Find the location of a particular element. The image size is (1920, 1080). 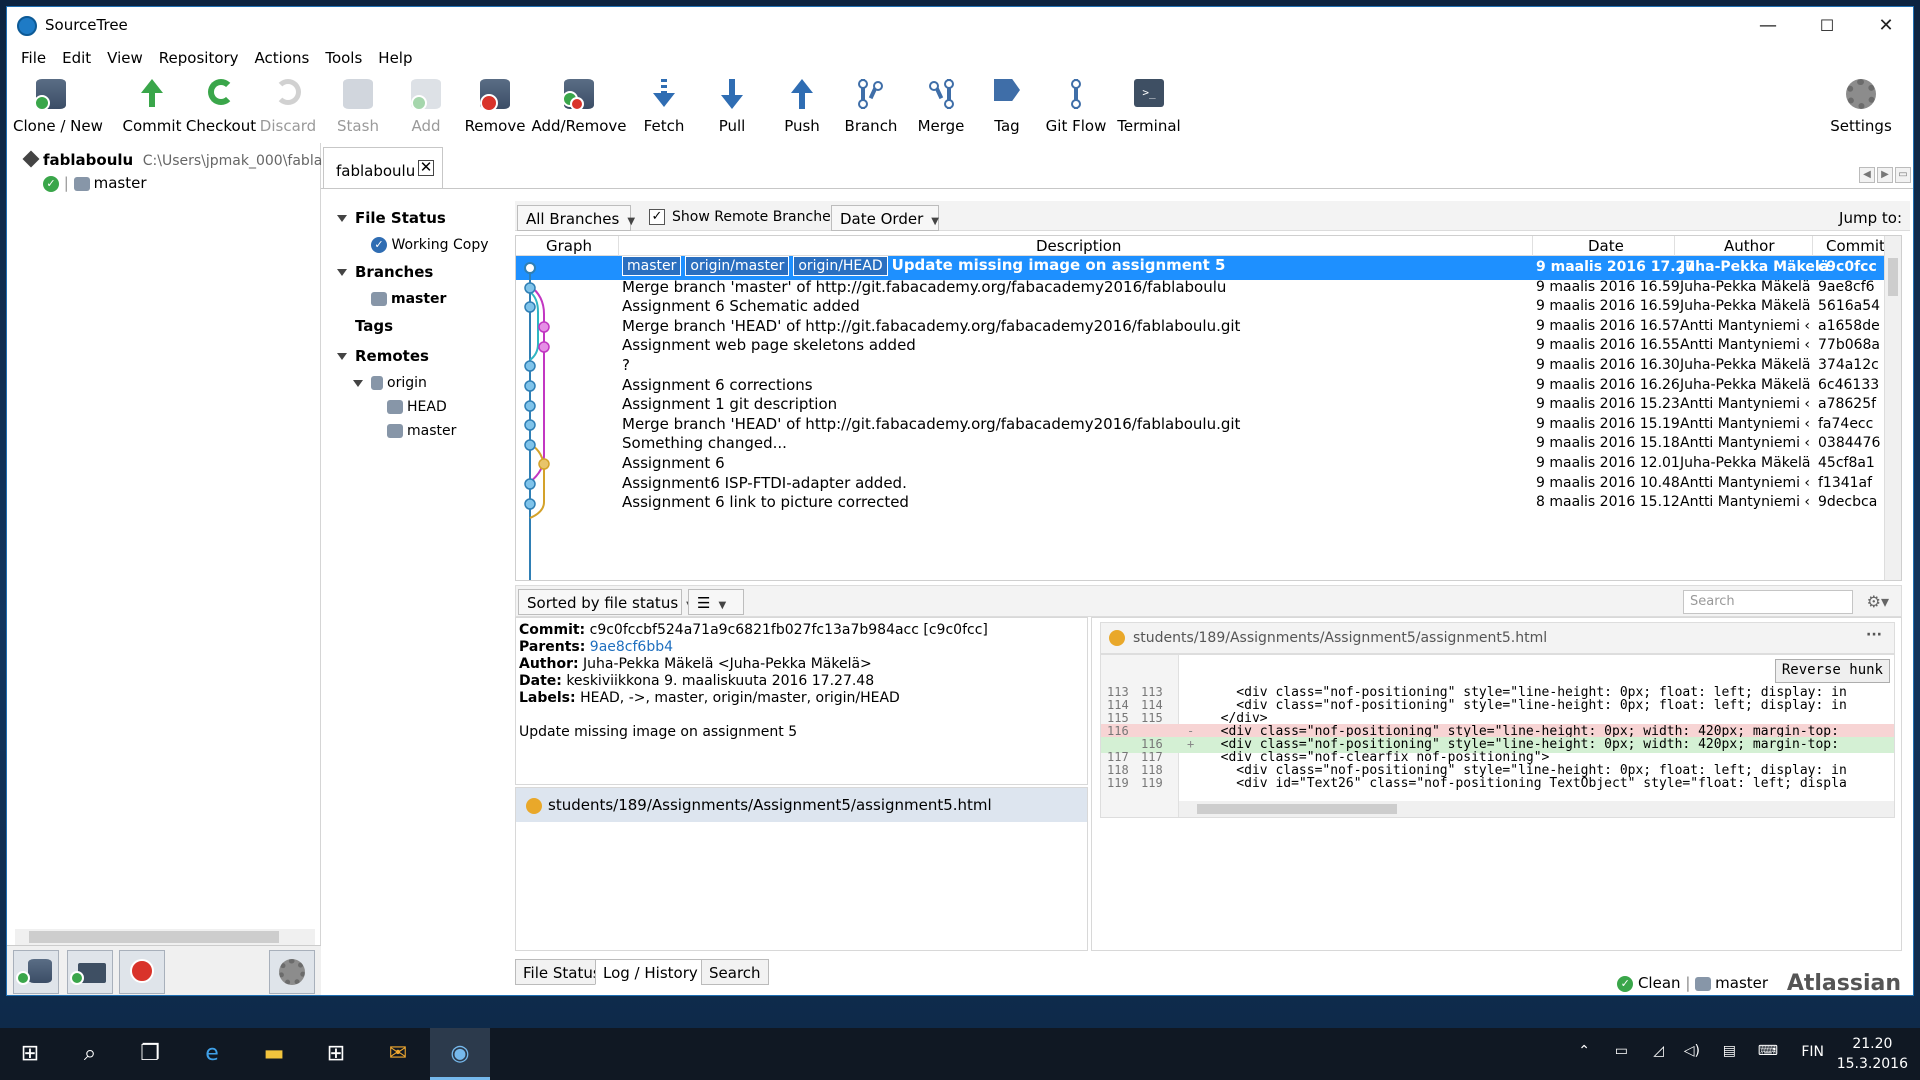

chevron-down-icon: ▼ is located at coordinates (722, 605).